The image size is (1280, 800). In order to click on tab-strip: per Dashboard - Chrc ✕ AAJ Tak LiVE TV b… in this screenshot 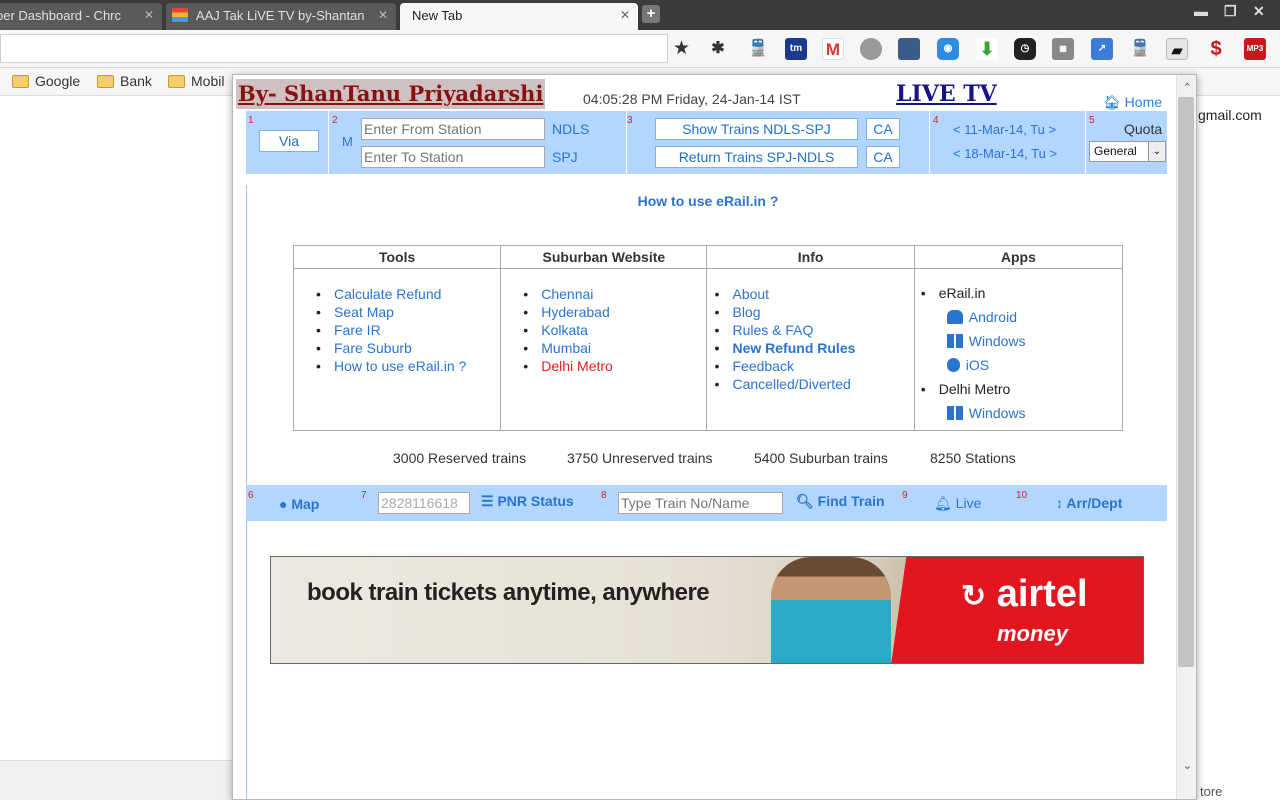, I will do `click(640, 15)`.